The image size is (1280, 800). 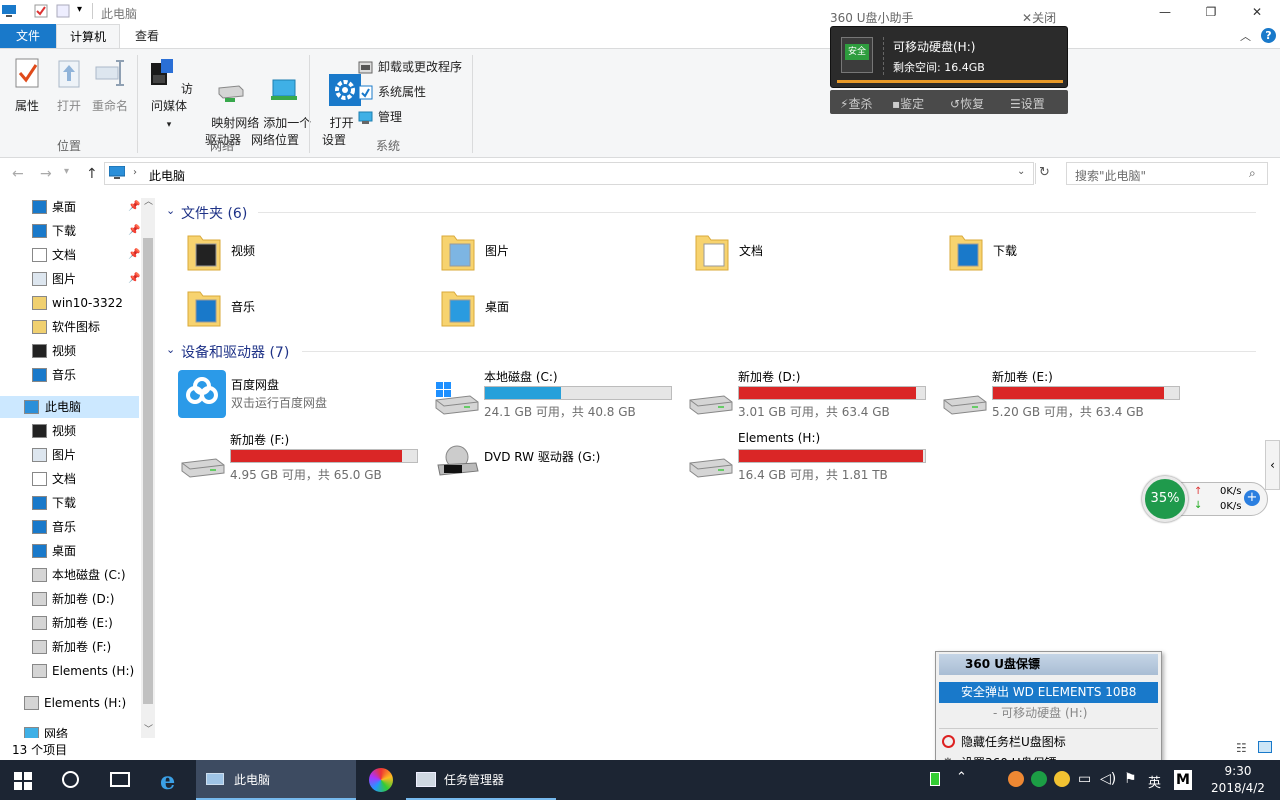 What do you see at coordinates (1238, 780) in the screenshot?
I see `clock: 9:30 2018/4/2` at bounding box center [1238, 780].